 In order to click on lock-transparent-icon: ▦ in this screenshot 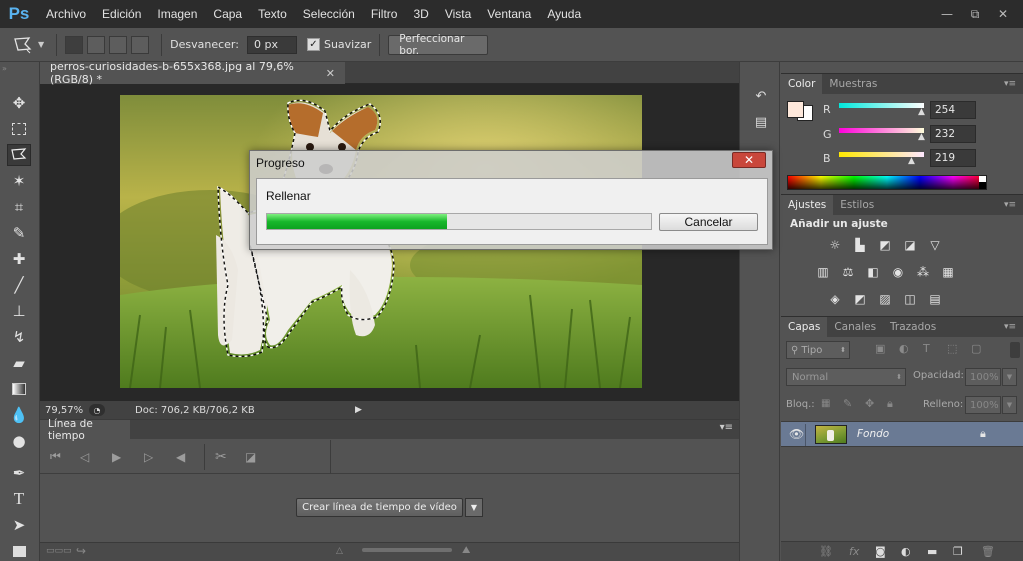, I will do `click(825, 403)`.